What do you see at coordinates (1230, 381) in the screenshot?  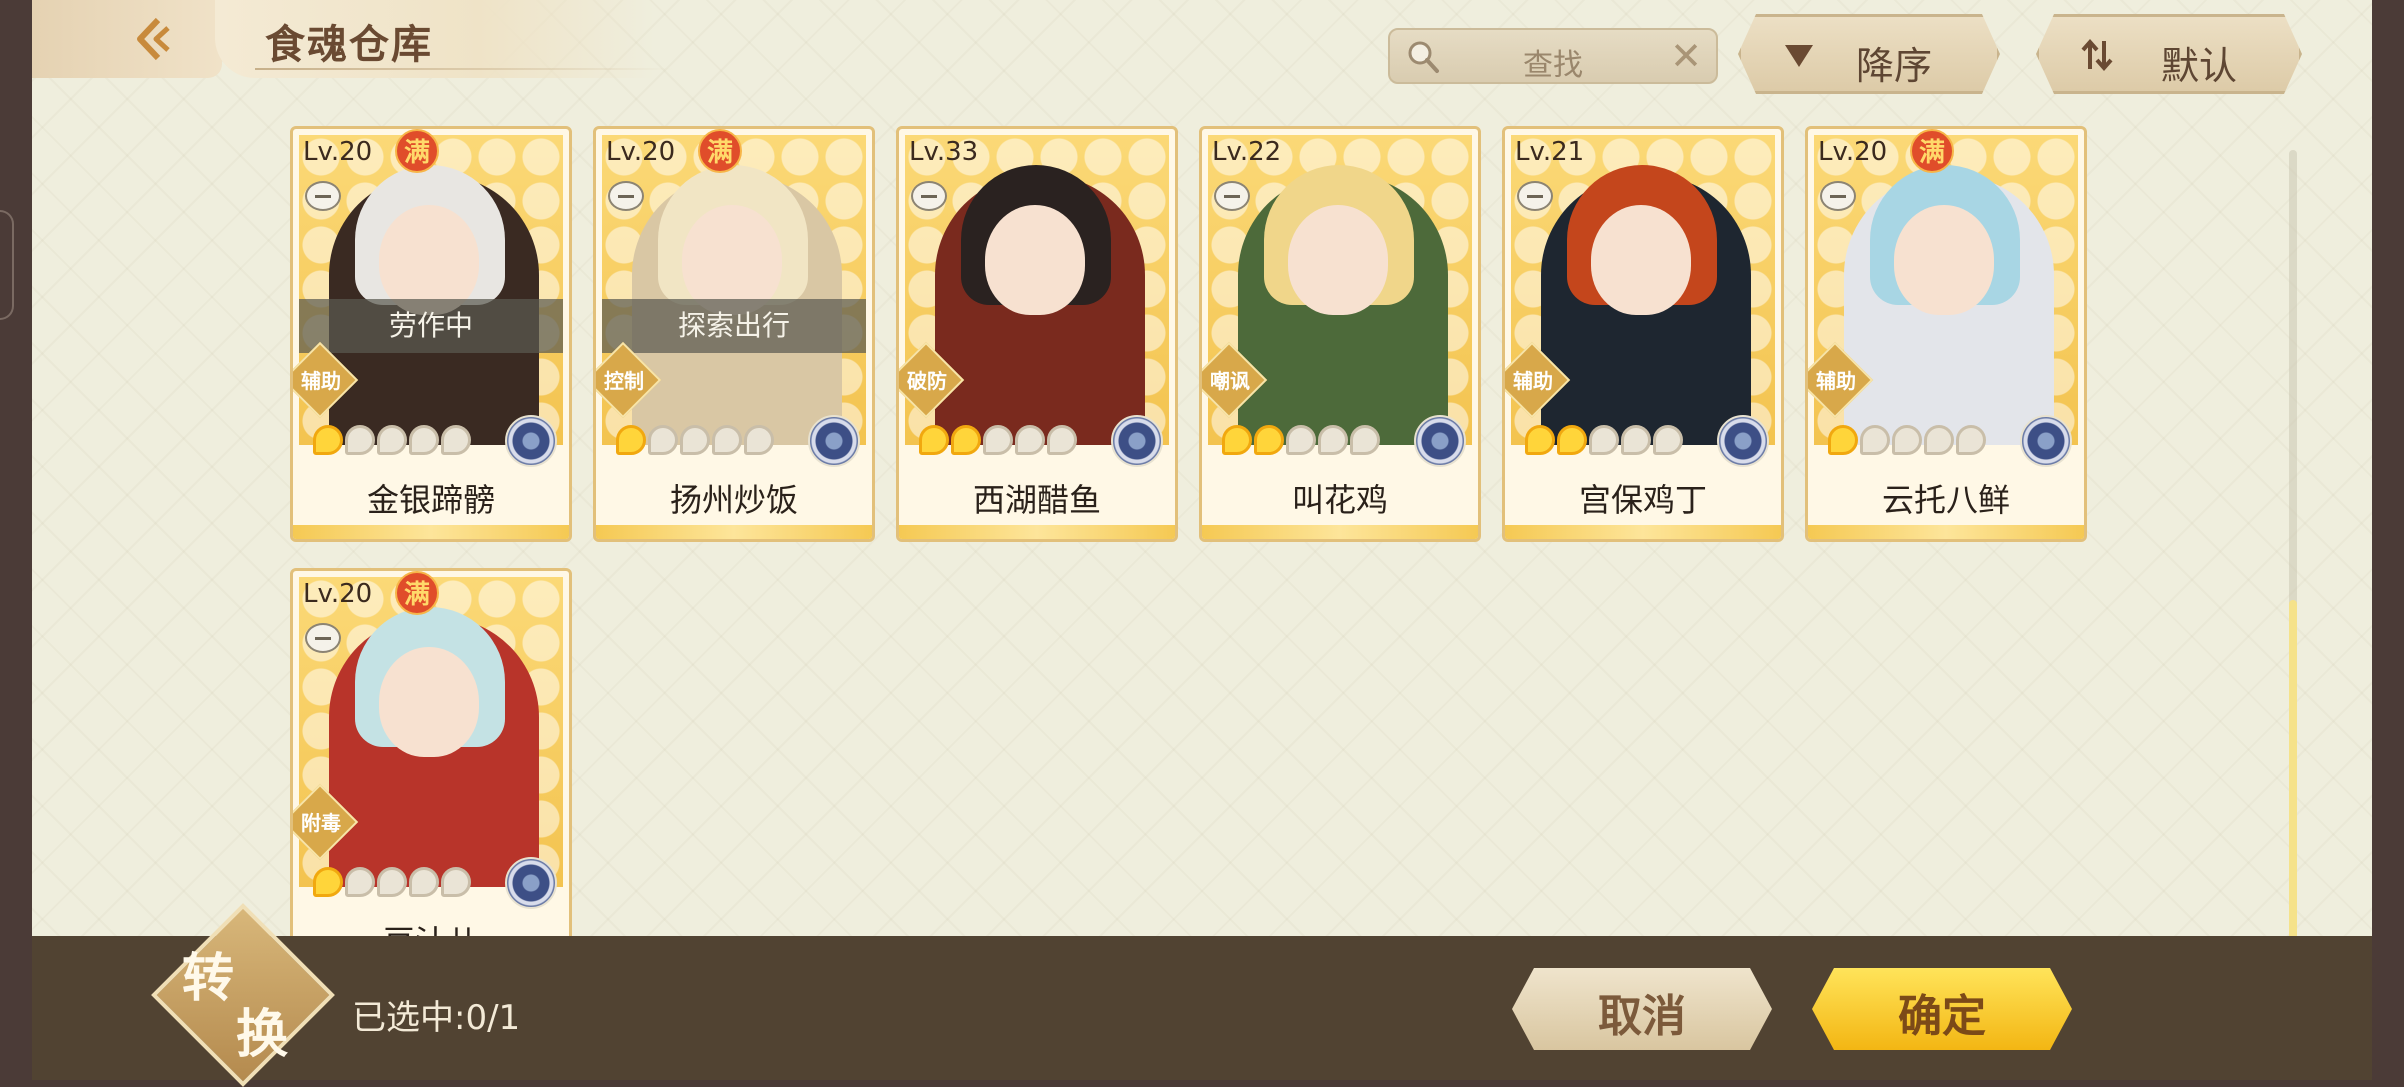 I see `card-role: 嘲讽` at bounding box center [1230, 381].